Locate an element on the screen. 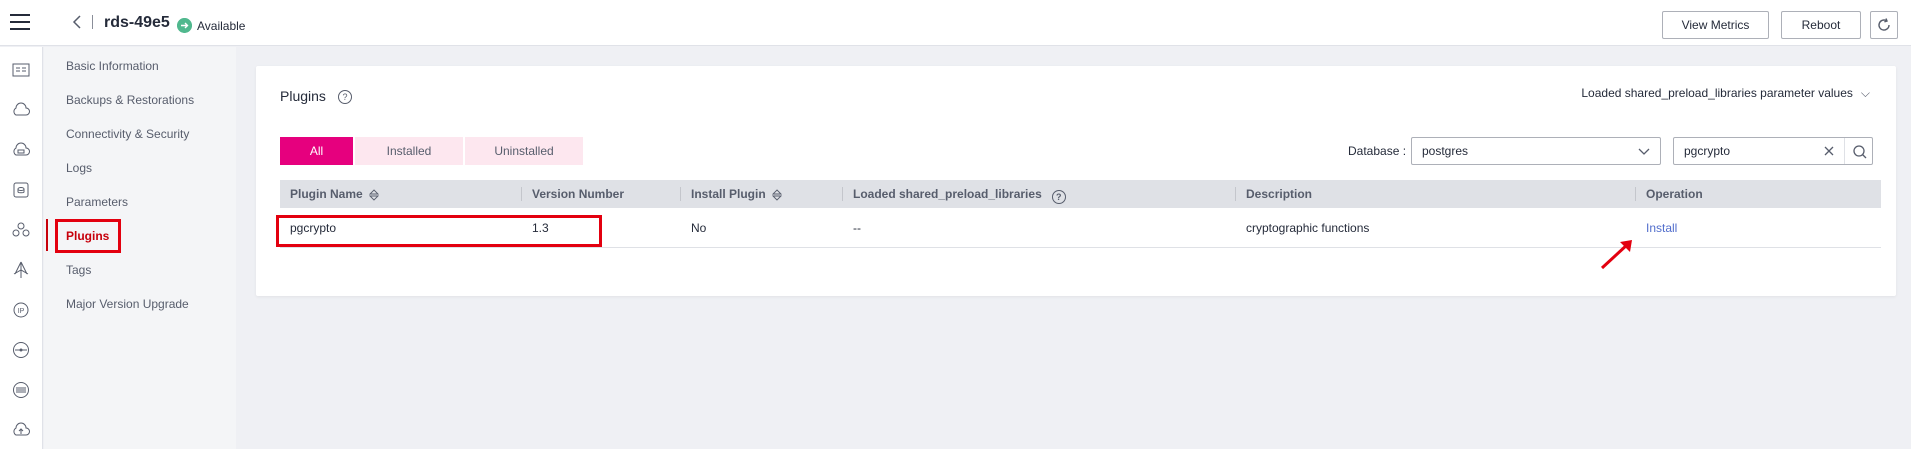 The width and height of the screenshot is (1911, 449). chevron-down-icon is located at coordinates (1644, 151).